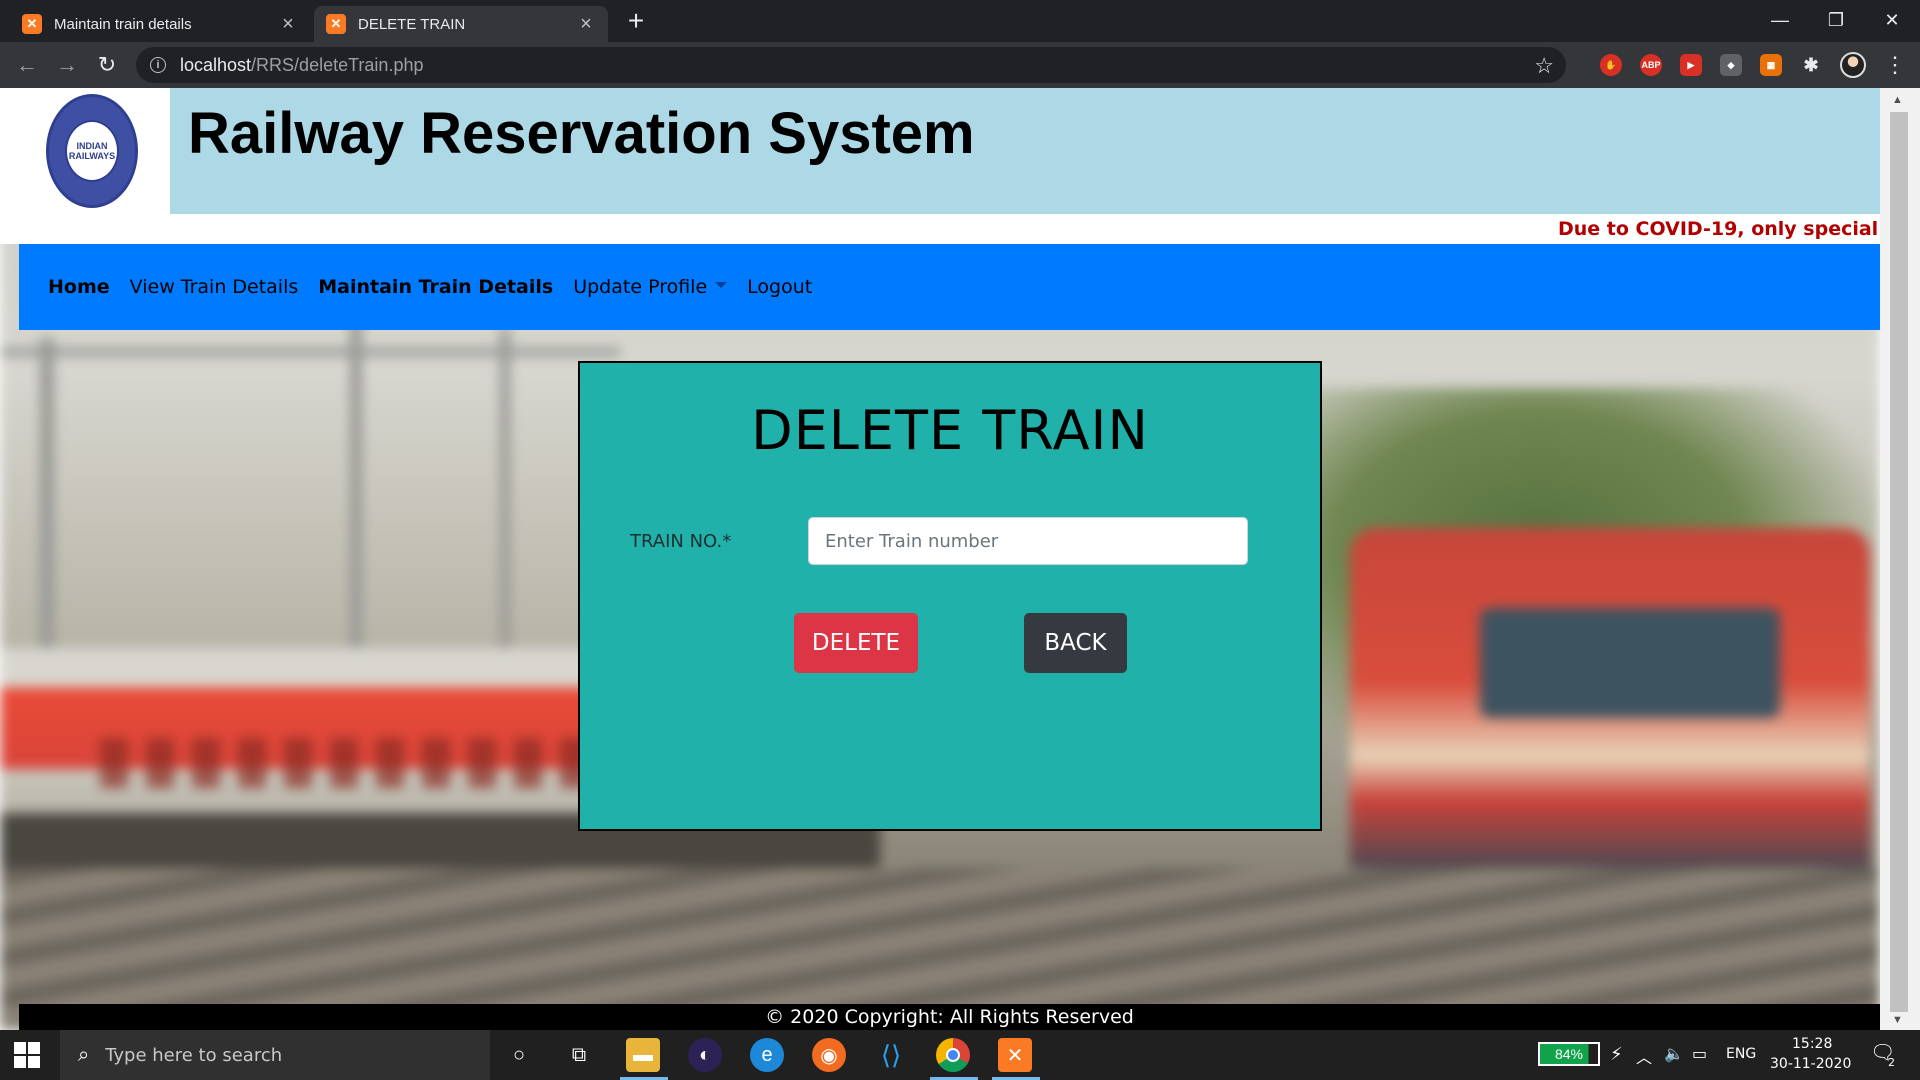 Image resolution: width=1920 pixels, height=1080 pixels. Describe the element at coordinates (581, 133) in the screenshot. I see `site-title: Railway Reservation System` at that location.